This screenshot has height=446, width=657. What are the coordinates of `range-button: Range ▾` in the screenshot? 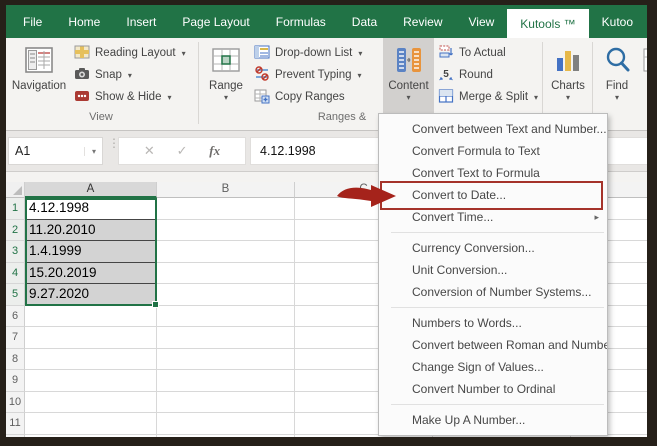 It's located at (226, 80).